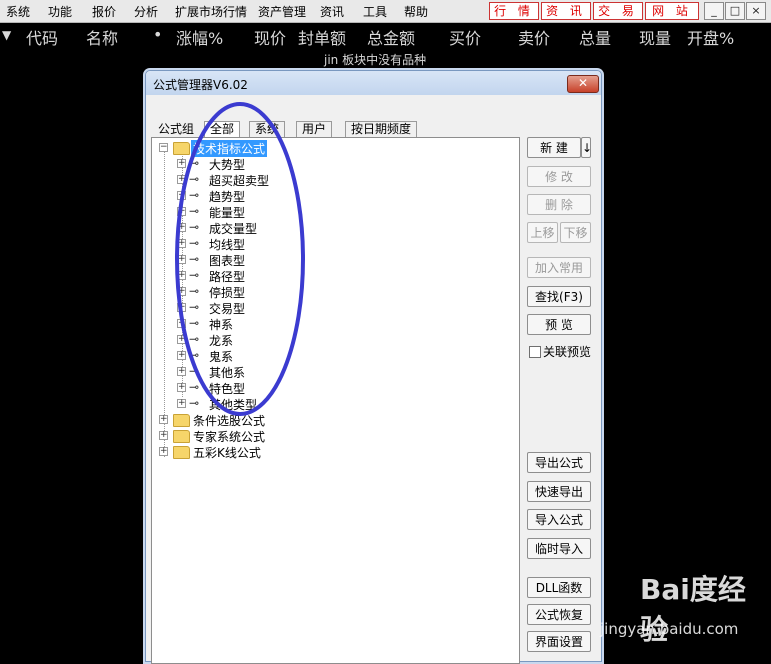 The height and width of the screenshot is (664, 771). Describe the element at coordinates (559, 587) in the screenshot. I see `dll-function-button: DLL函数` at that location.